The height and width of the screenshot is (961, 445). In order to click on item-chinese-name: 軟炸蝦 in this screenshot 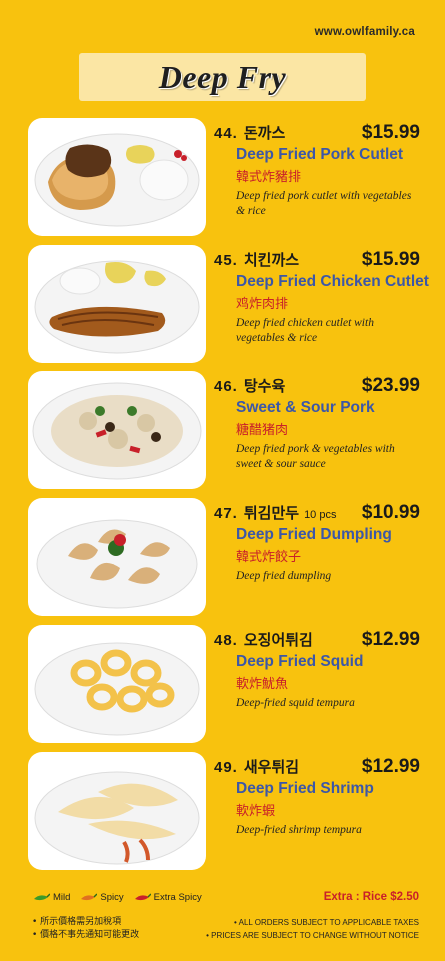, I will do `click(256, 811)`.